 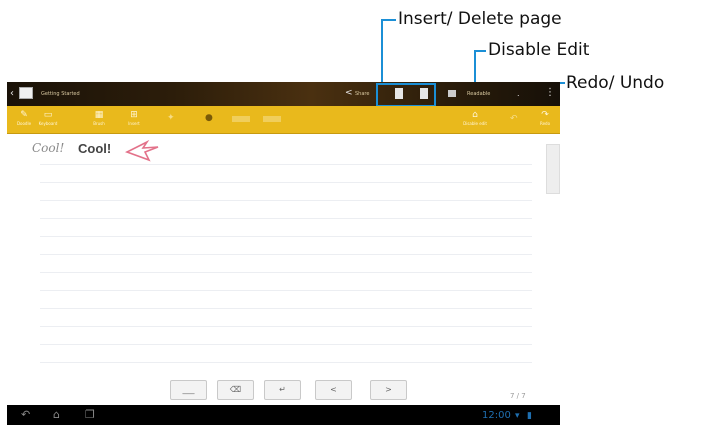 I want to click on doodle-arrow-icon, so click(x=142, y=150).